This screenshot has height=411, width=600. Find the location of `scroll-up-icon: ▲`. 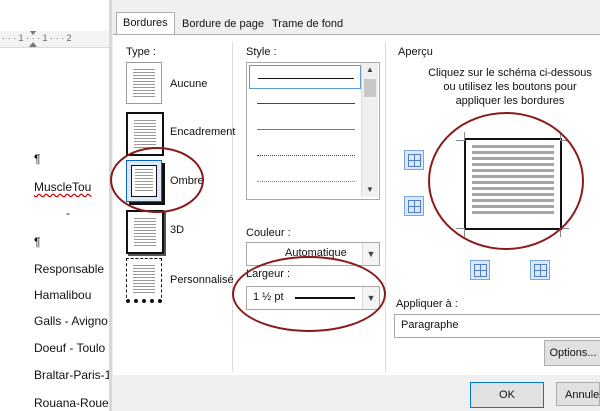

scroll-up-icon: ▲ is located at coordinates (370, 70).